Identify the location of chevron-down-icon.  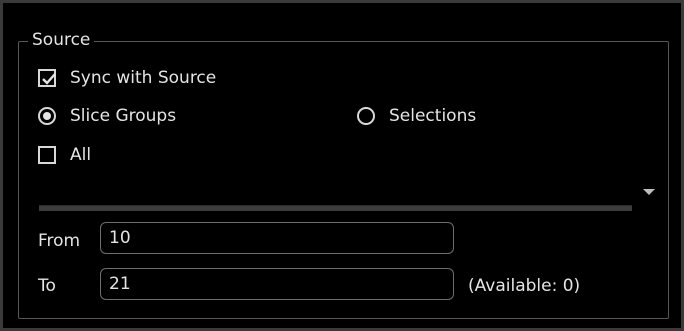
(649, 192).